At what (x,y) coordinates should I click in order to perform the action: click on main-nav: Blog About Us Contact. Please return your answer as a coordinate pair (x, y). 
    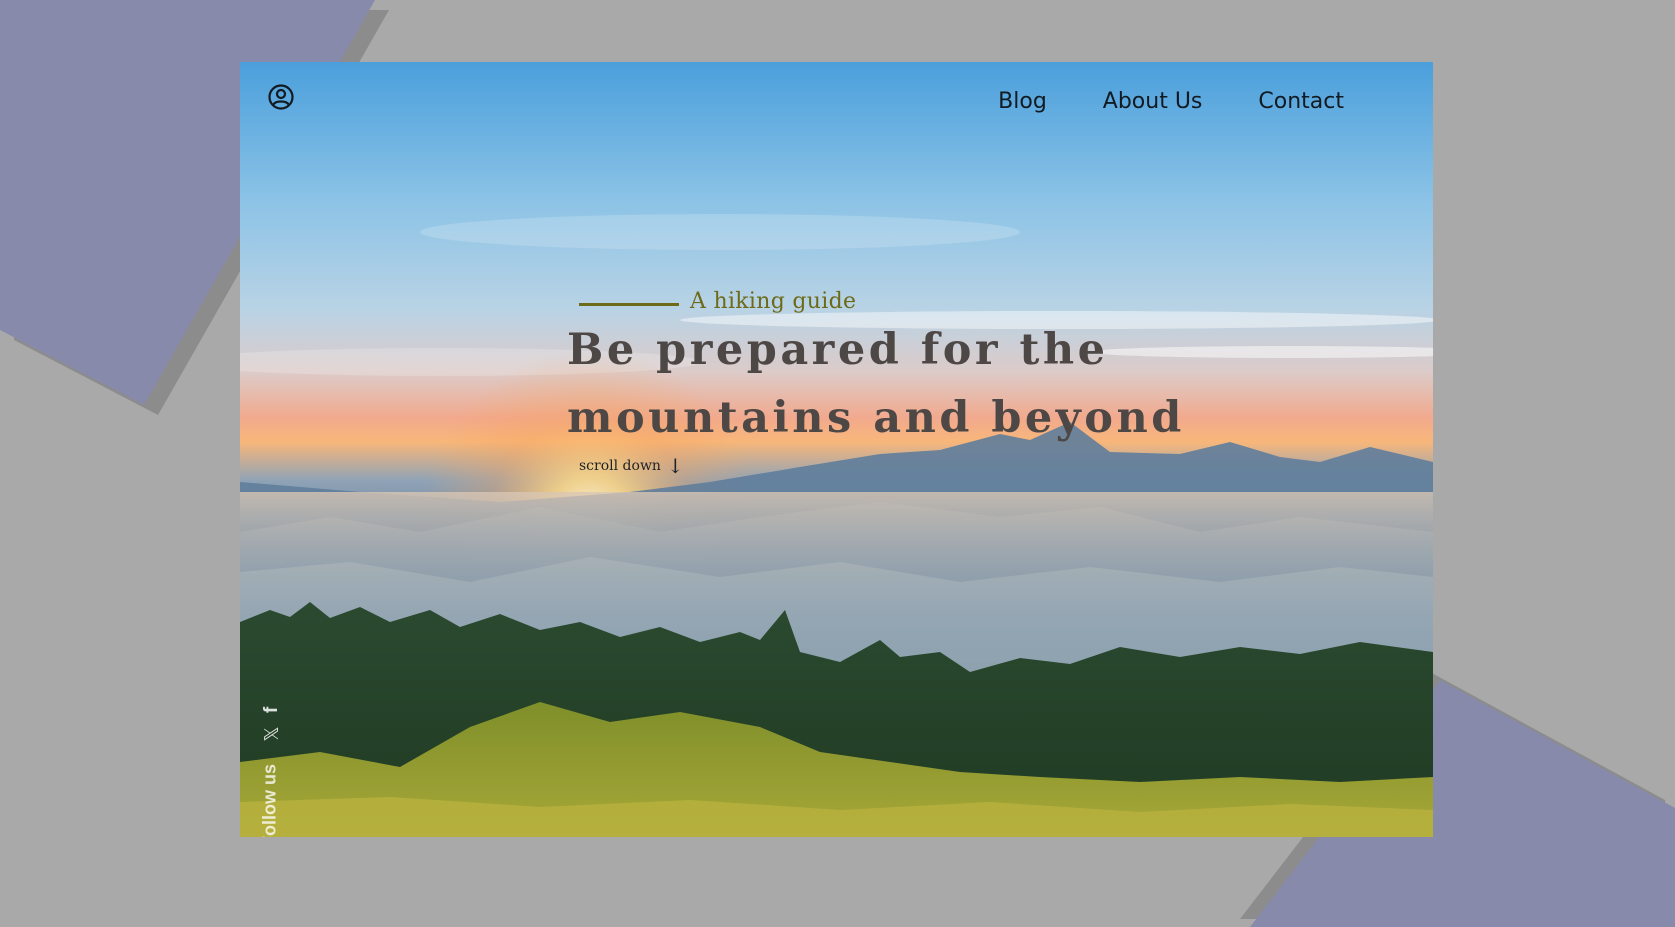
    Looking at the image, I should click on (1171, 101).